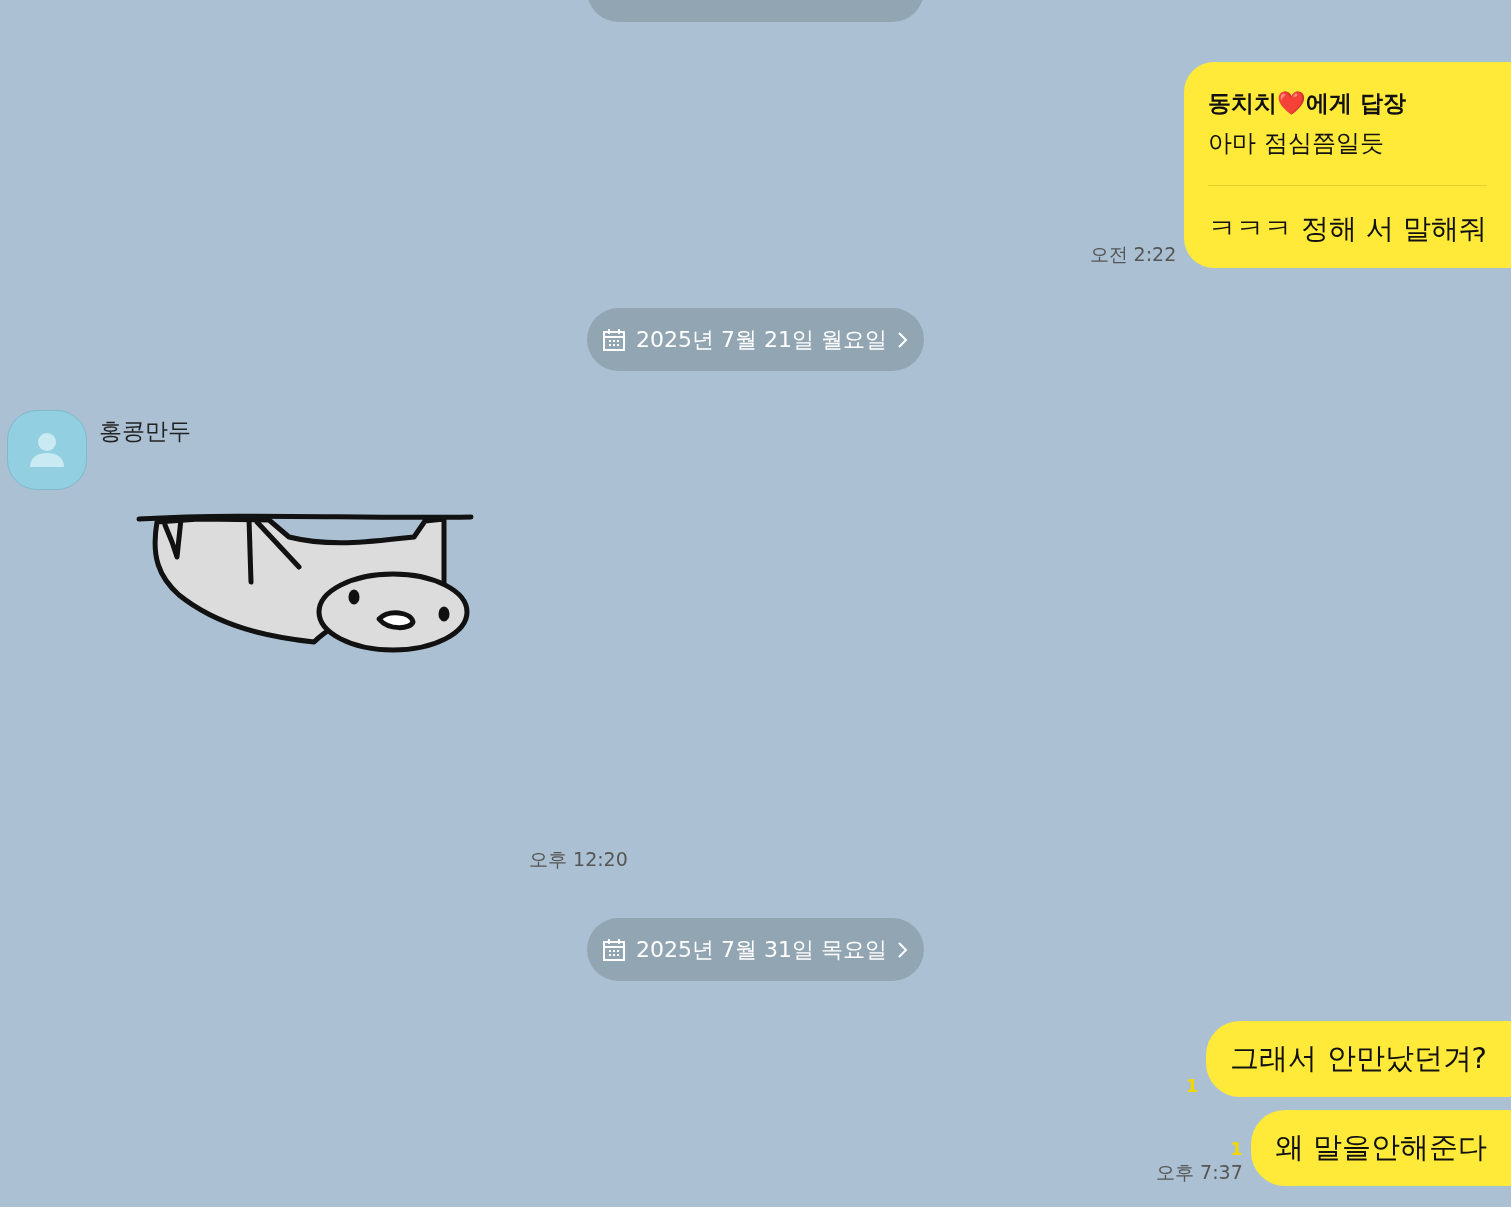 The height and width of the screenshot is (1207, 1511). What do you see at coordinates (1347, 165) in the screenshot?
I see `message-bubble: 동치치❤에게 답장 아마 점심쯤일듯 ㅋㅋㅋ 정해 서 말해줘` at bounding box center [1347, 165].